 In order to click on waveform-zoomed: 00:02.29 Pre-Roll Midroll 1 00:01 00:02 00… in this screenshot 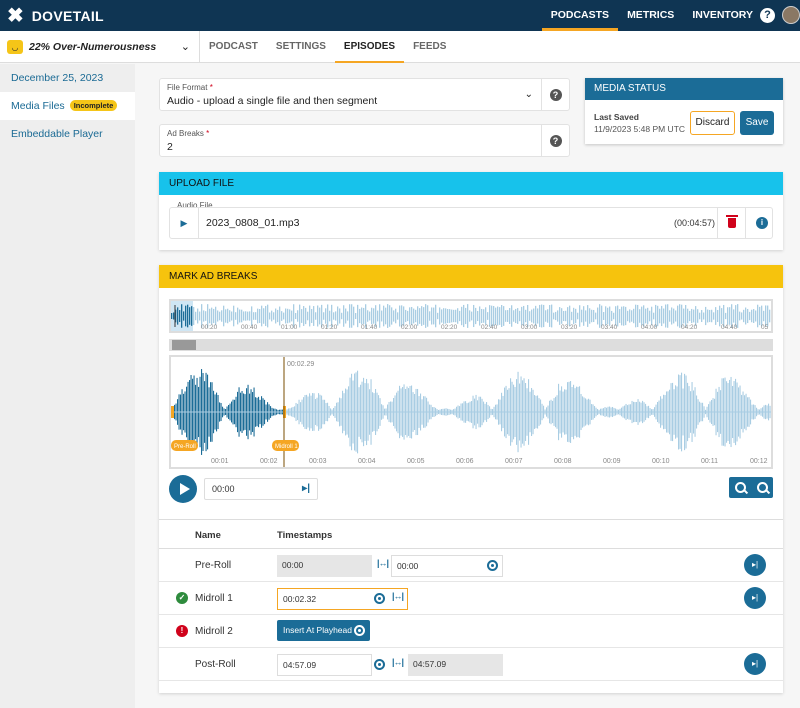, I will do `click(471, 412)`.